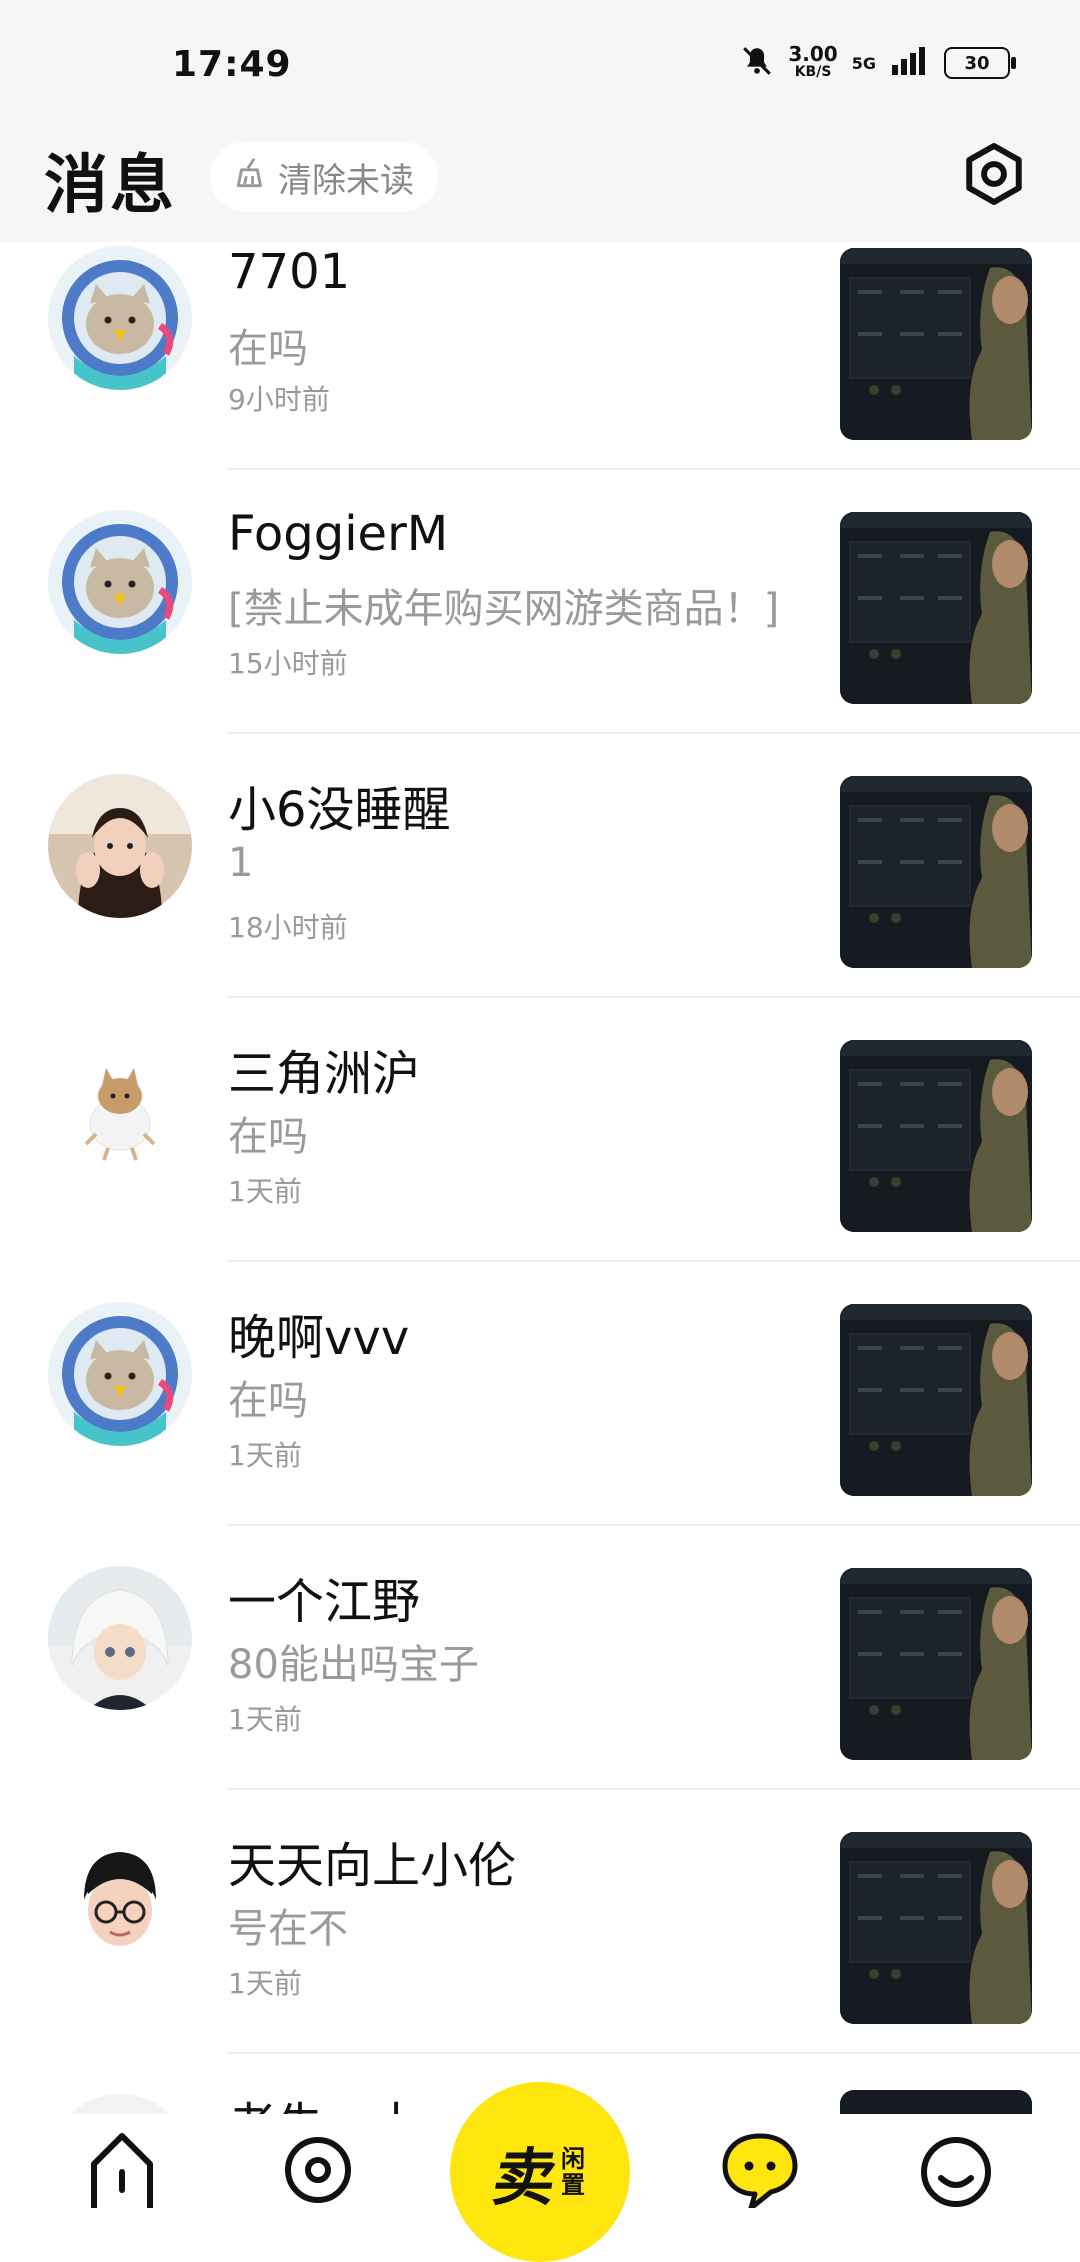  I want to click on mute-bell-icon, so click(757, 63).